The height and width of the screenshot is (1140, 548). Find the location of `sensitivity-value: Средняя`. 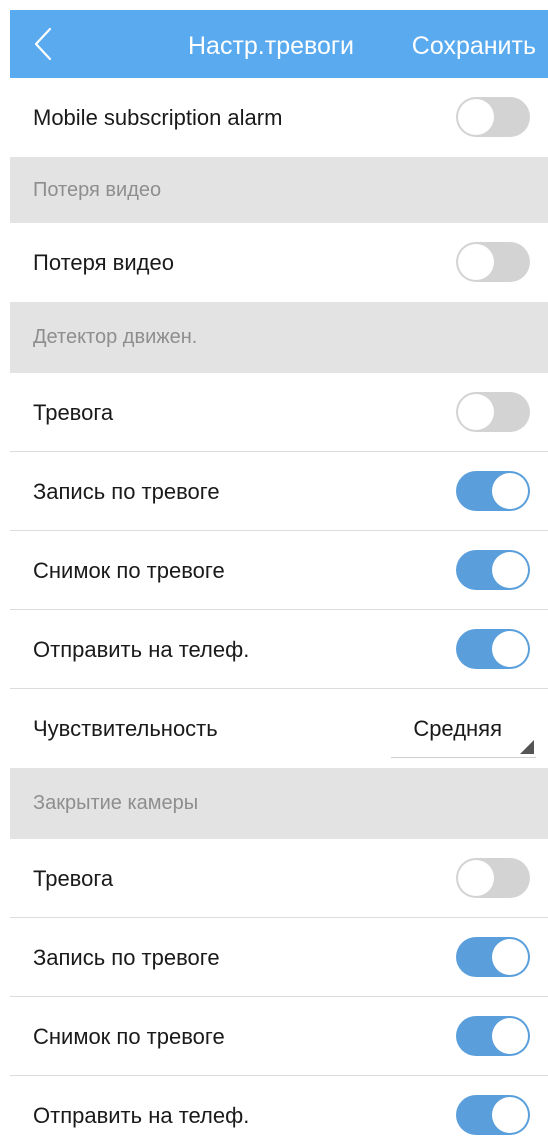

sensitivity-value: Средняя is located at coordinates (457, 728).